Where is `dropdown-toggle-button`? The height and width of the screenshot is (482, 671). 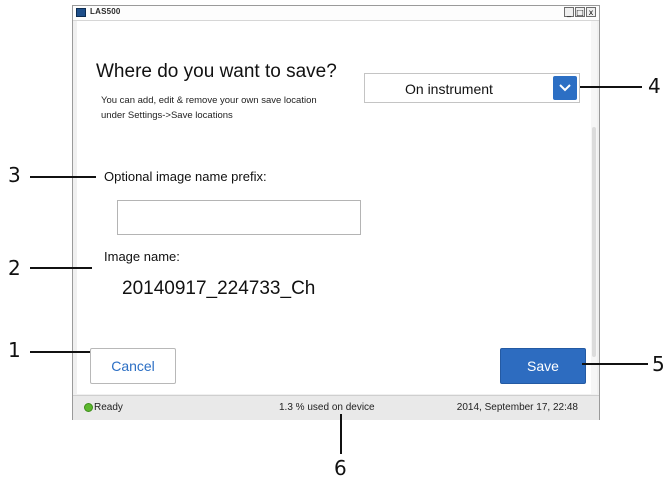 dropdown-toggle-button is located at coordinates (565, 88).